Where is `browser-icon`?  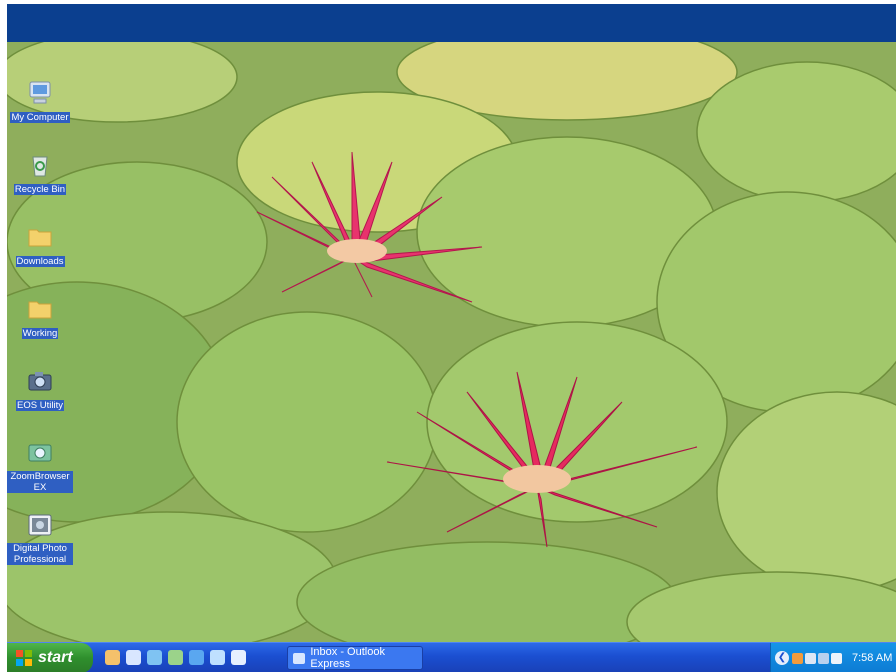
browser-icon is located at coordinates (196, 657).